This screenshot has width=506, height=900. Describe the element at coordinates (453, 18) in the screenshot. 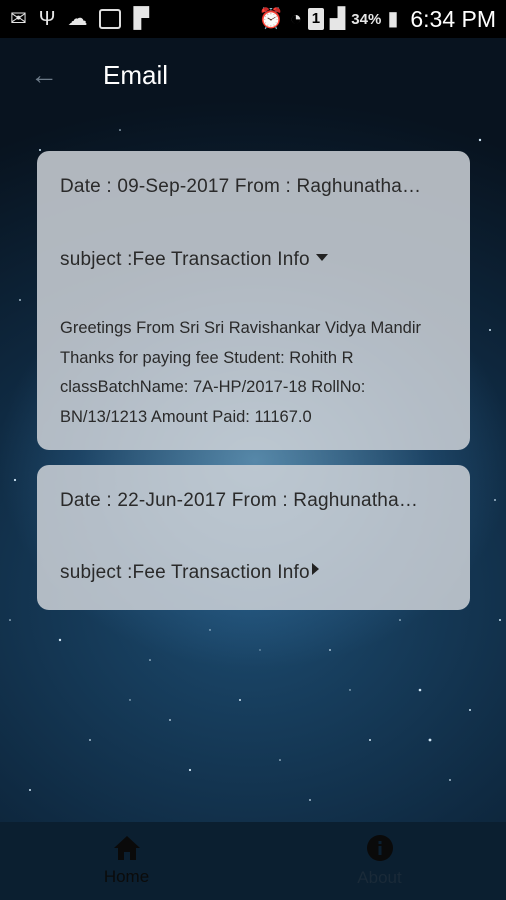

I see `clock: 6:34 PM` at that location.